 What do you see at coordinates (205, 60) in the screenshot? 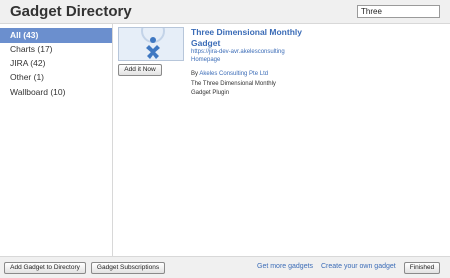
I see `gadget-homepage-link: Homepage` at bounding box center [205, 60].